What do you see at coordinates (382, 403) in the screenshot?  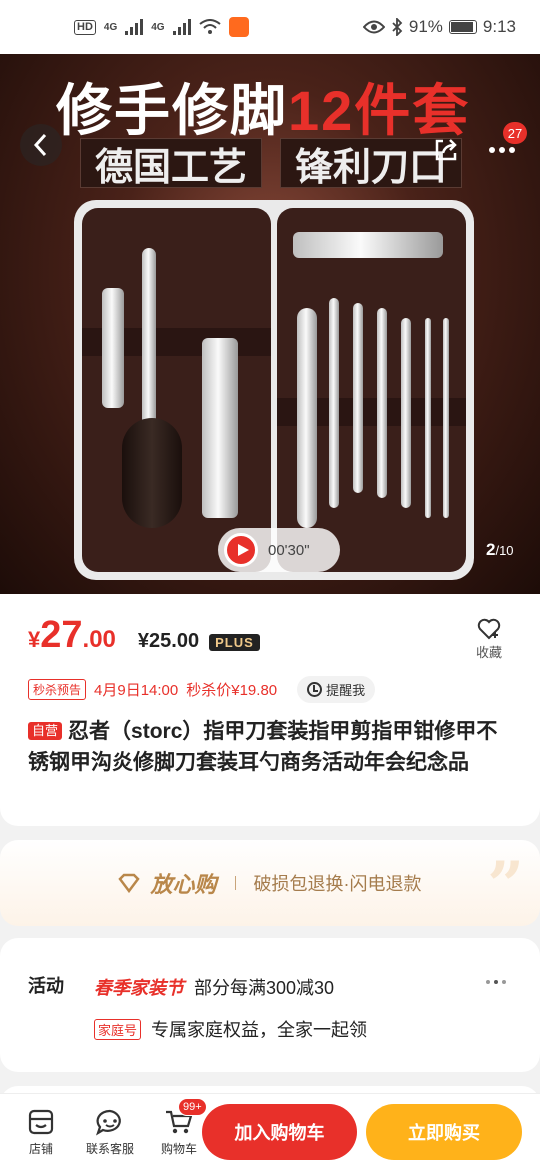 I see `cuticle-knife` at bounding box center [382, 403].